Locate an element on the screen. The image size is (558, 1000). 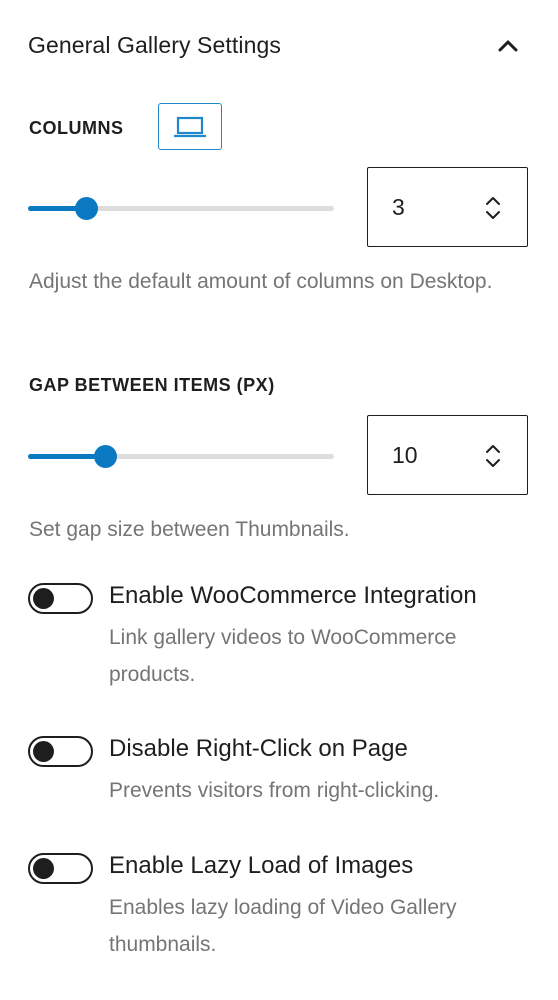
gap-value: 10 is located at coordinates (405, 455).